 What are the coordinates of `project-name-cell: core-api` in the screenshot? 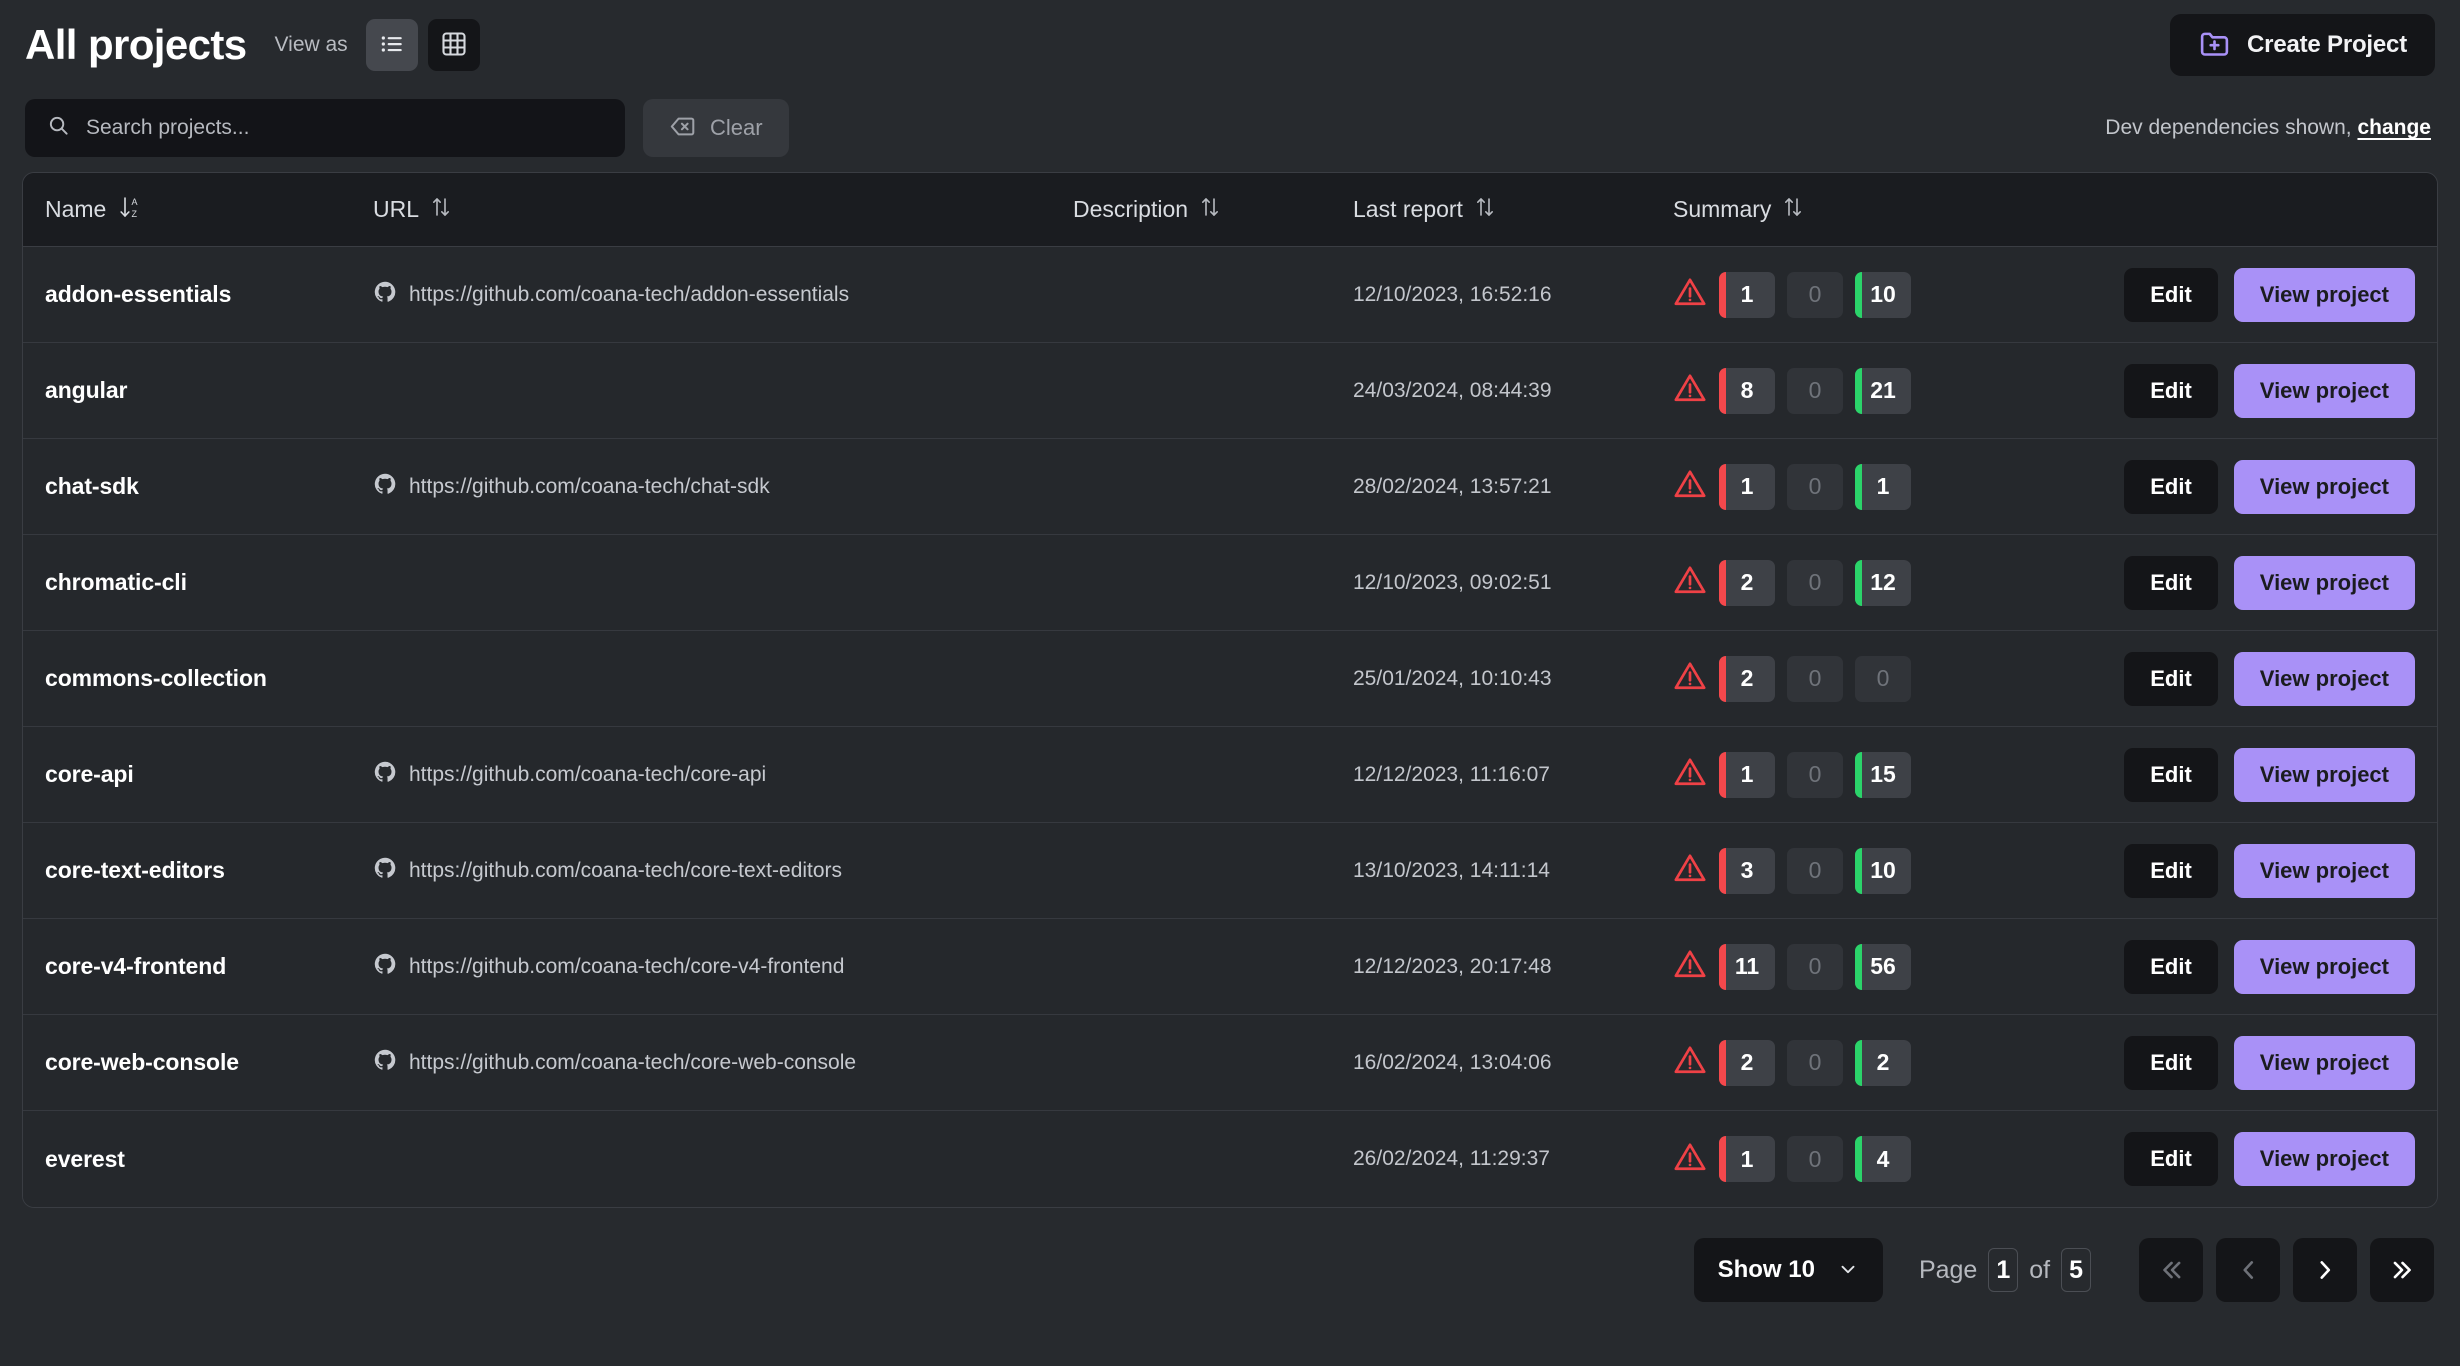 It's located at (198, 774).